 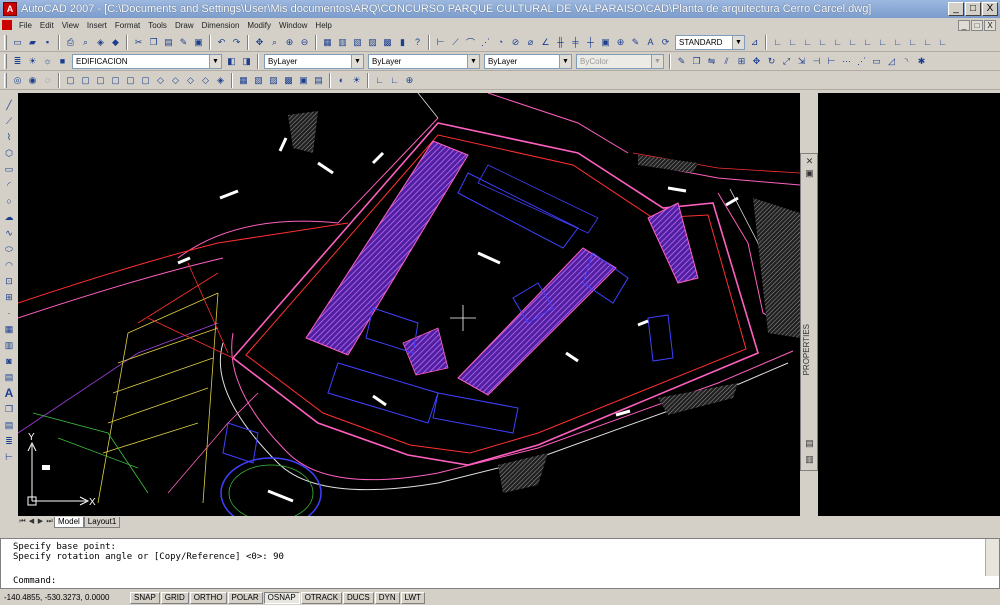 I want to click on tab-layout1: Layout1, so click(x=102, y=522).